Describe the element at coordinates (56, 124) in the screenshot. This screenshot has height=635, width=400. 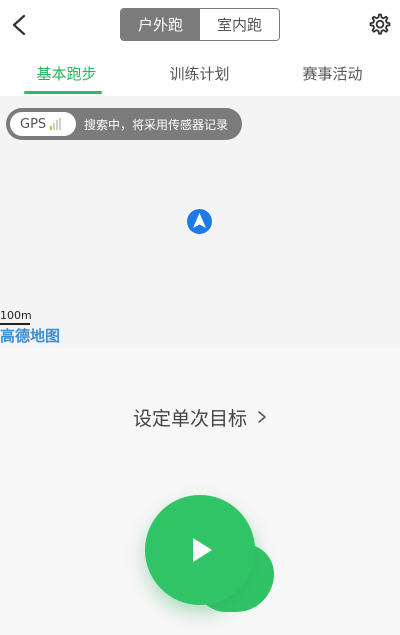
I see `gps-signal-icon` at that location.